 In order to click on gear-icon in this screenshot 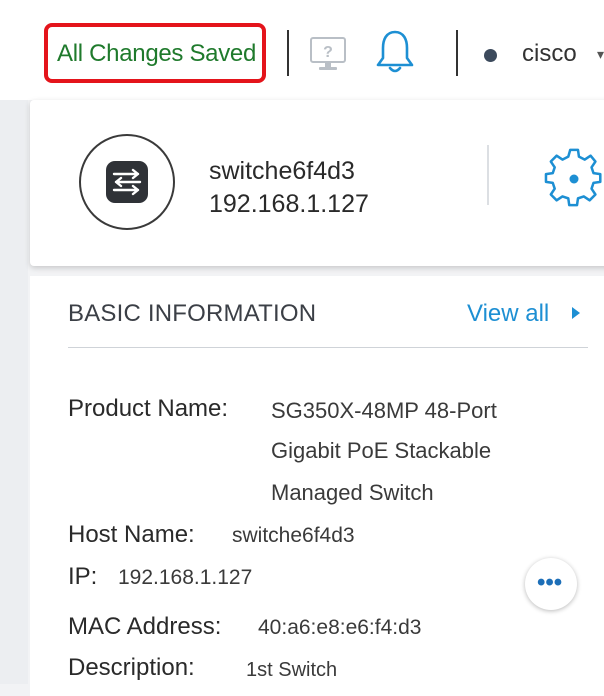, I will do `click(574, 178)`.